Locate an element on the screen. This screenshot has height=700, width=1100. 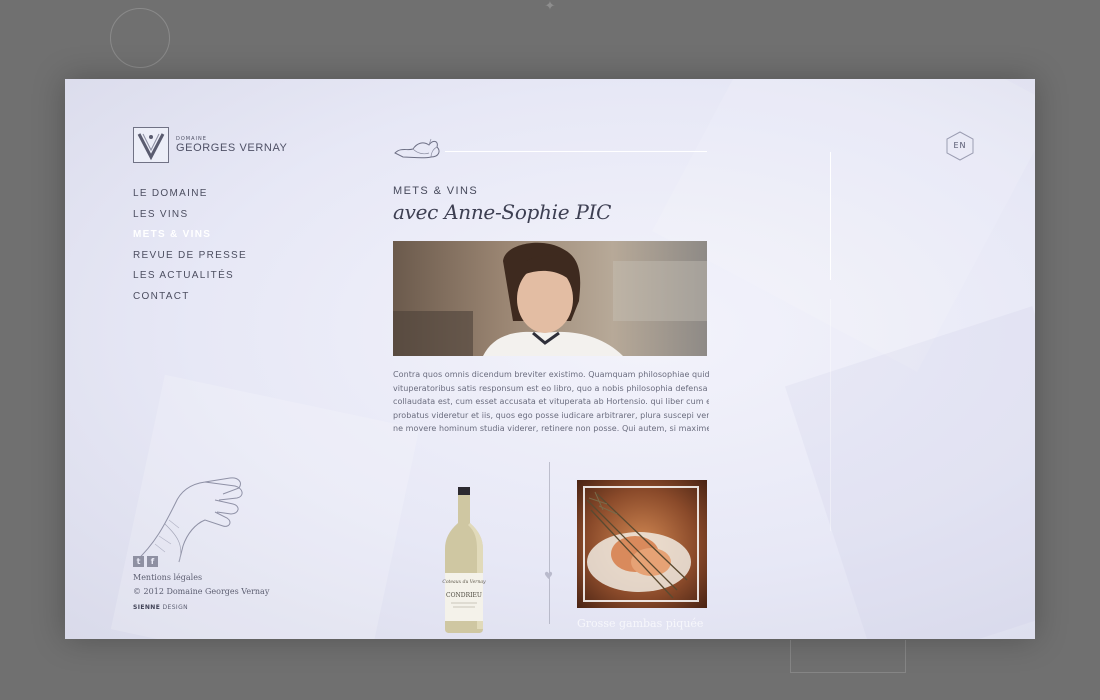
background-frame-decoration is located at coordinates (848, 656).